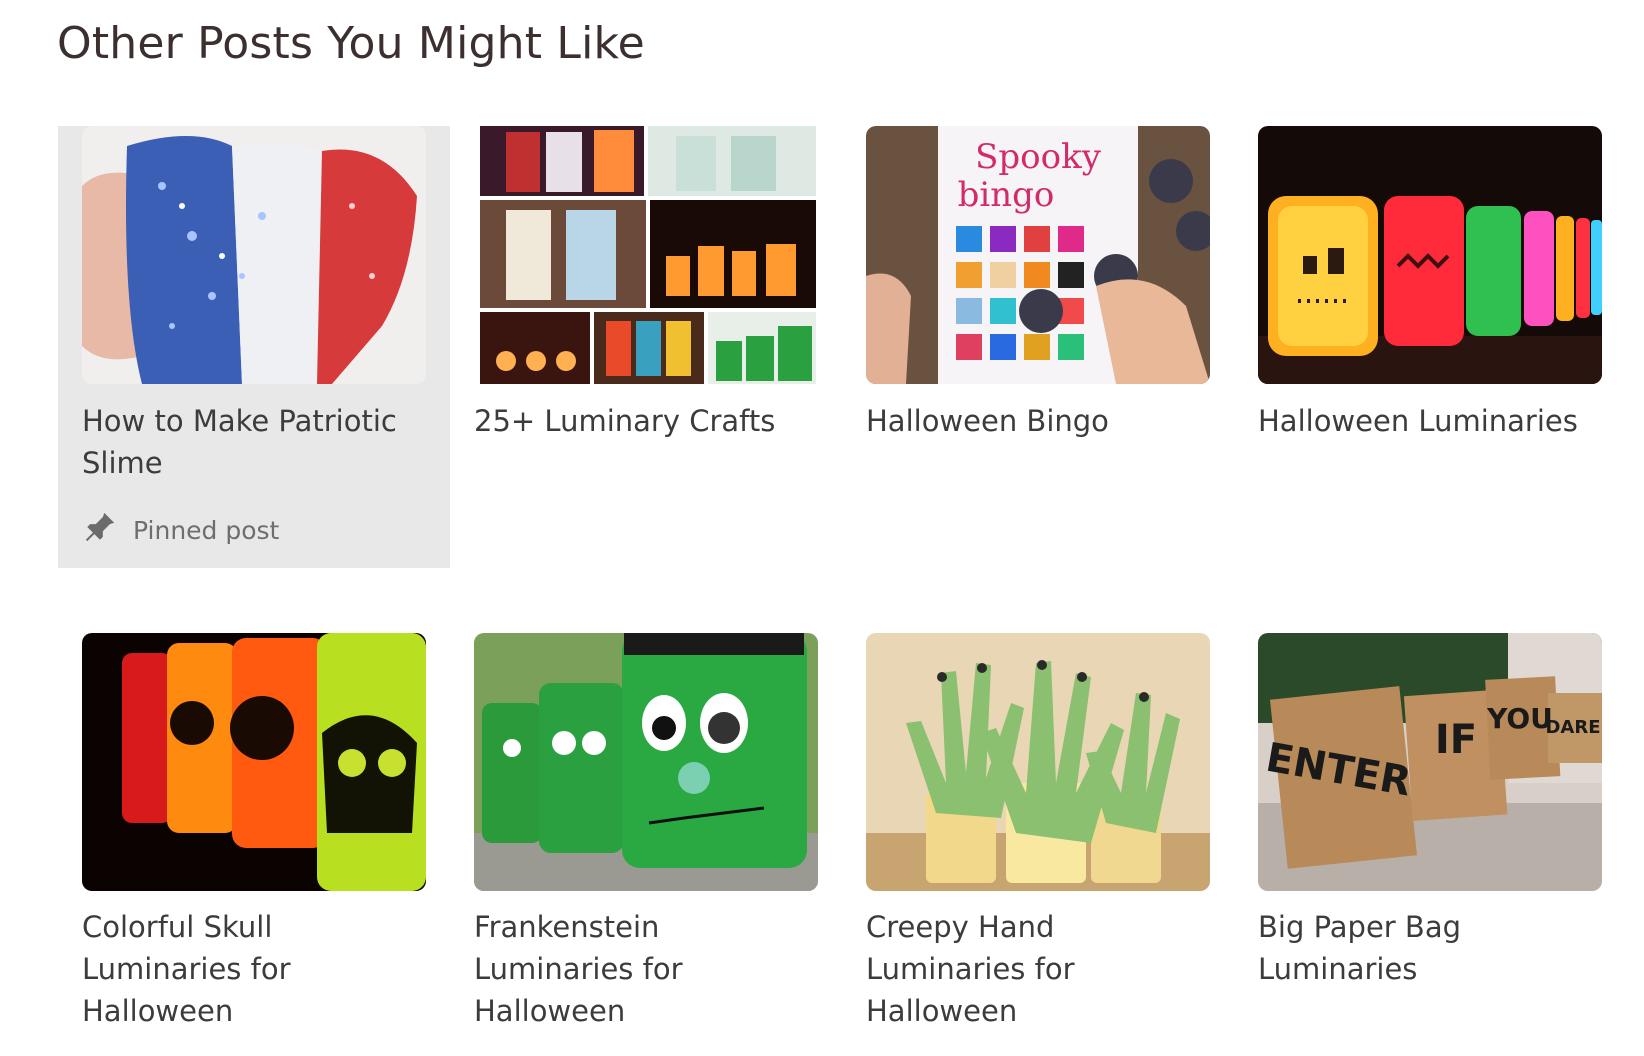  What do you see at coordinates (1036, 421) in the screenshot?
I see `post-title: Halloween Bingo` at bounding box center [1036, 421].